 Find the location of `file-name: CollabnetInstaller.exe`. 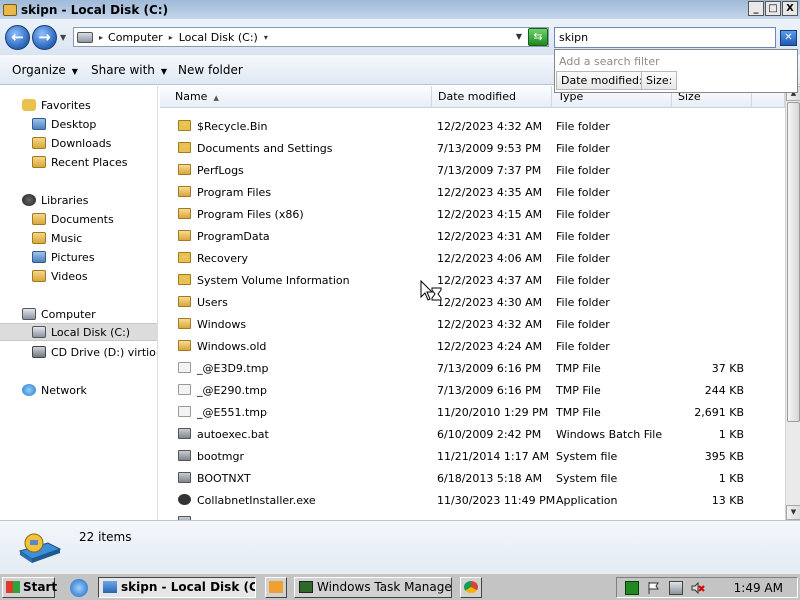

file-name: CollabnetInstaller.exe is located at coordinates (256, 500).